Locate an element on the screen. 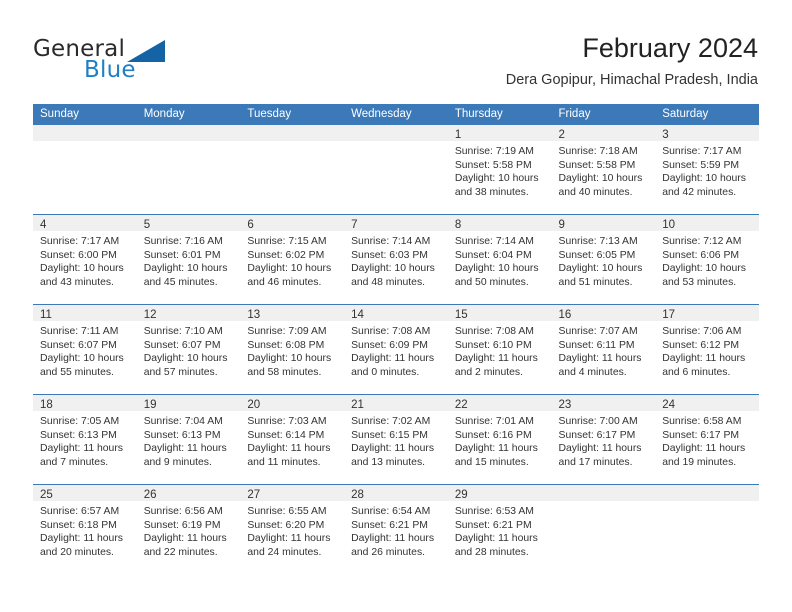  weekday-header-thursday: Thursday is located at coordinates (499, 114).